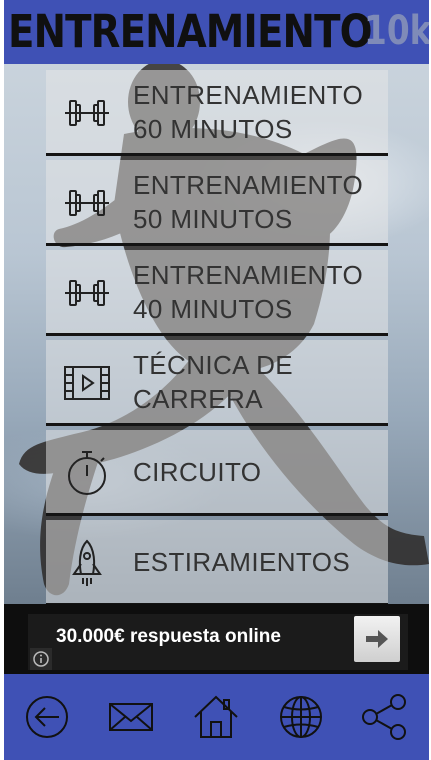  Describe the element at coordinates (87, 562) in the screenshot. I see `rocket-icon` at that location.